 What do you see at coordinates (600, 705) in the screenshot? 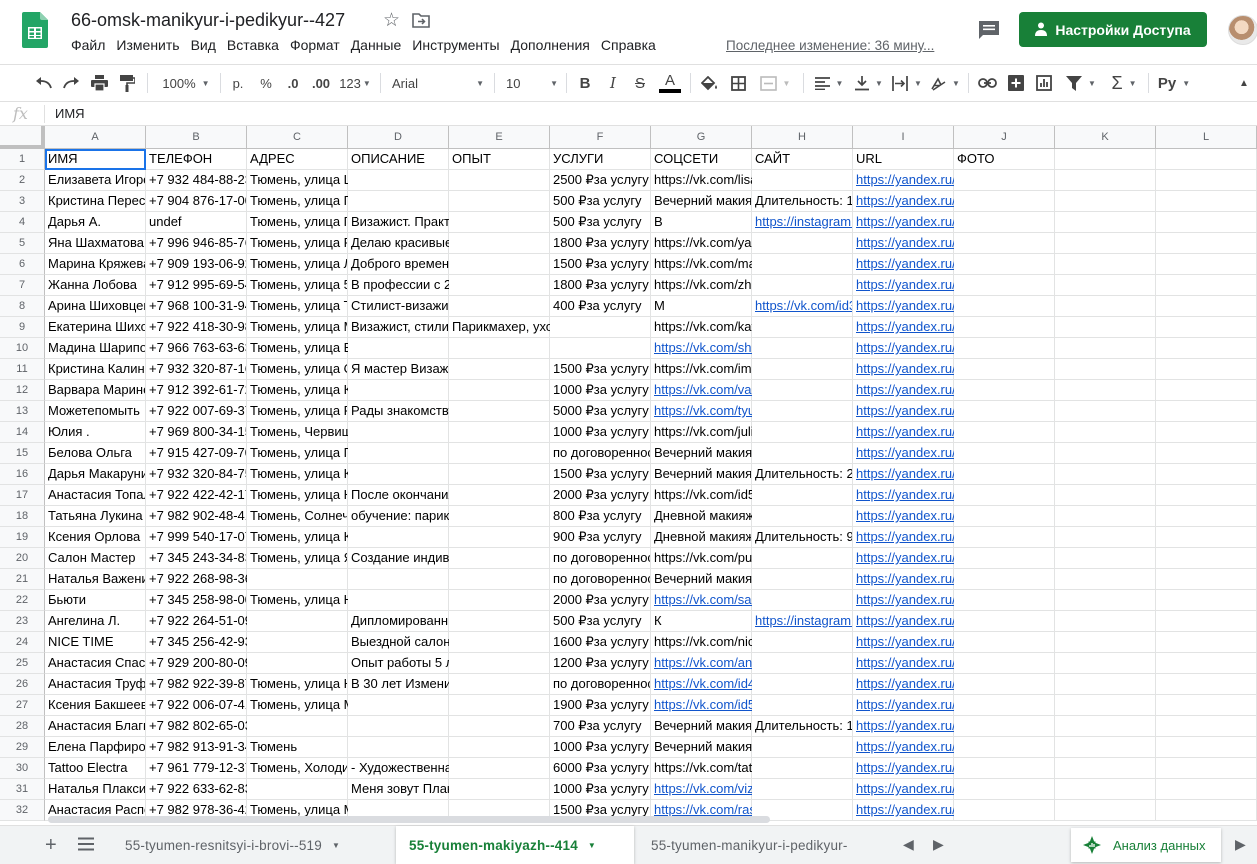
I see `cell: 1900 ₽за услугу` at bounding box center [600, 705].